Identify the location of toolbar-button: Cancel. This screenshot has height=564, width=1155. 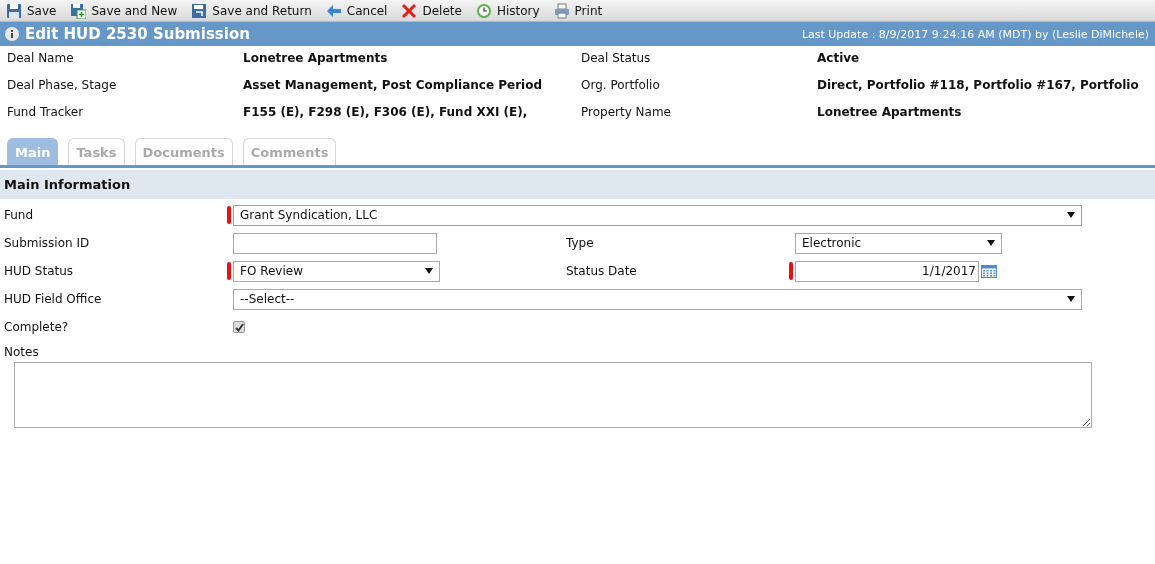
(356, 10).